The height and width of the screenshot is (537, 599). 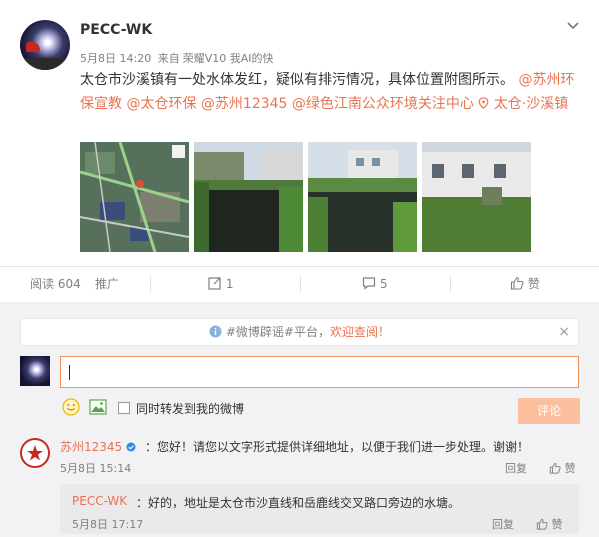 I want to click on house-image, so click(x=476, y=197).